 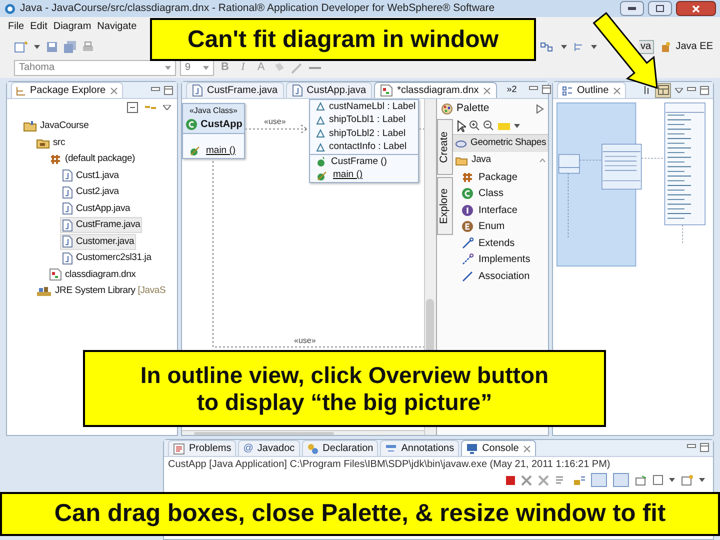 I want to click on palette-tool: Package, so click(x=500, y=177).